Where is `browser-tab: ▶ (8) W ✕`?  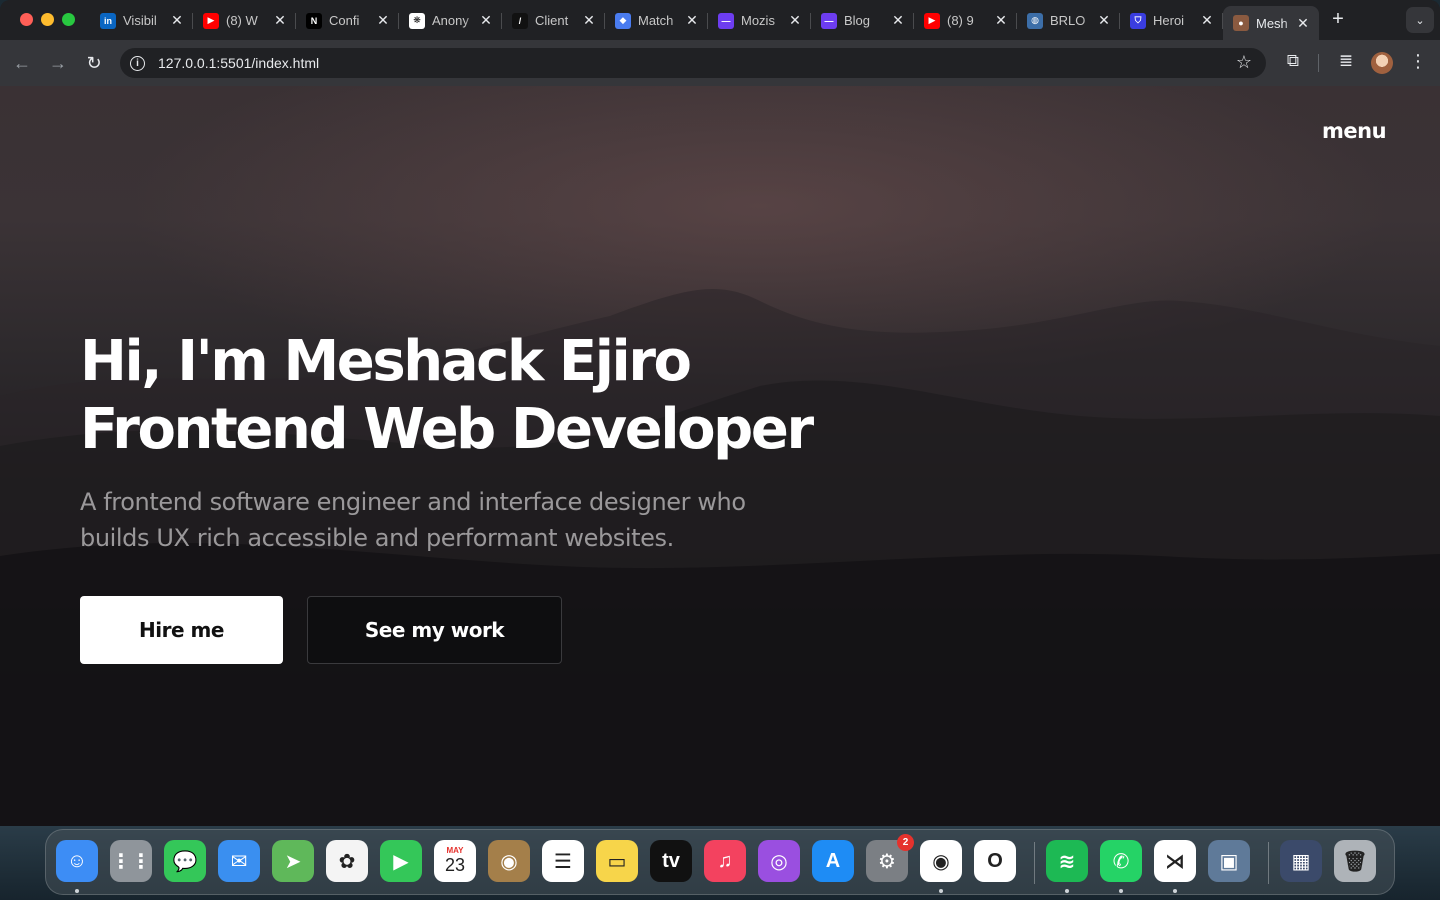 browser-tab: ▶ (8) W ✕ is located at coordinates (244, 20).